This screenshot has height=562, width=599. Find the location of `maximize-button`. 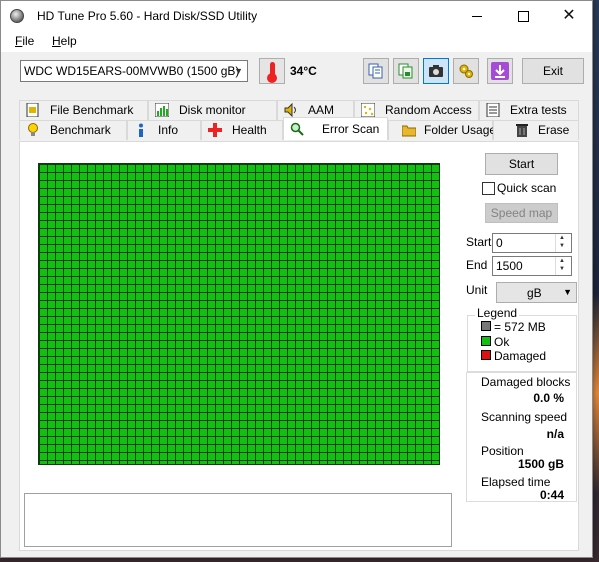

maximize-button is located at coordinates (523, 16).